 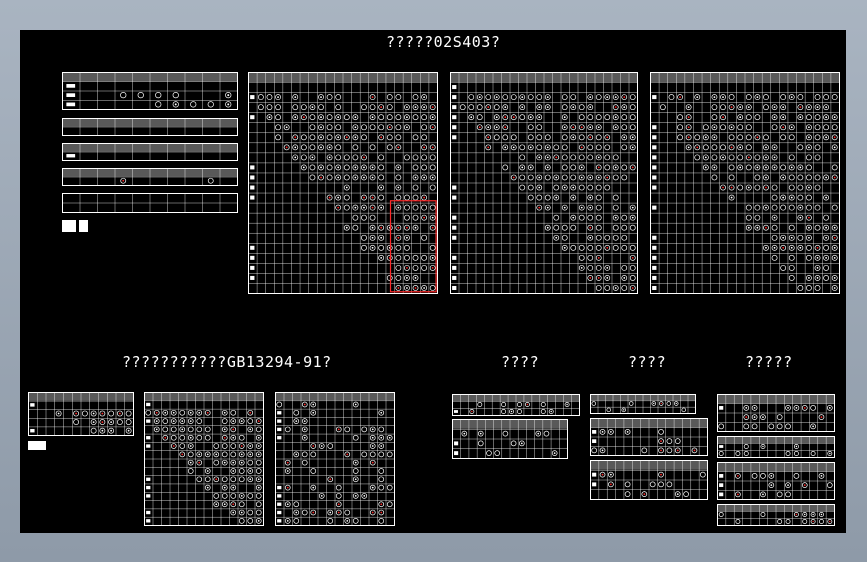 What do you see at coordinates (769, 362) in the screenshot?
I see `drawing-title-section-c: ?????` at bounding box center [769, 362].